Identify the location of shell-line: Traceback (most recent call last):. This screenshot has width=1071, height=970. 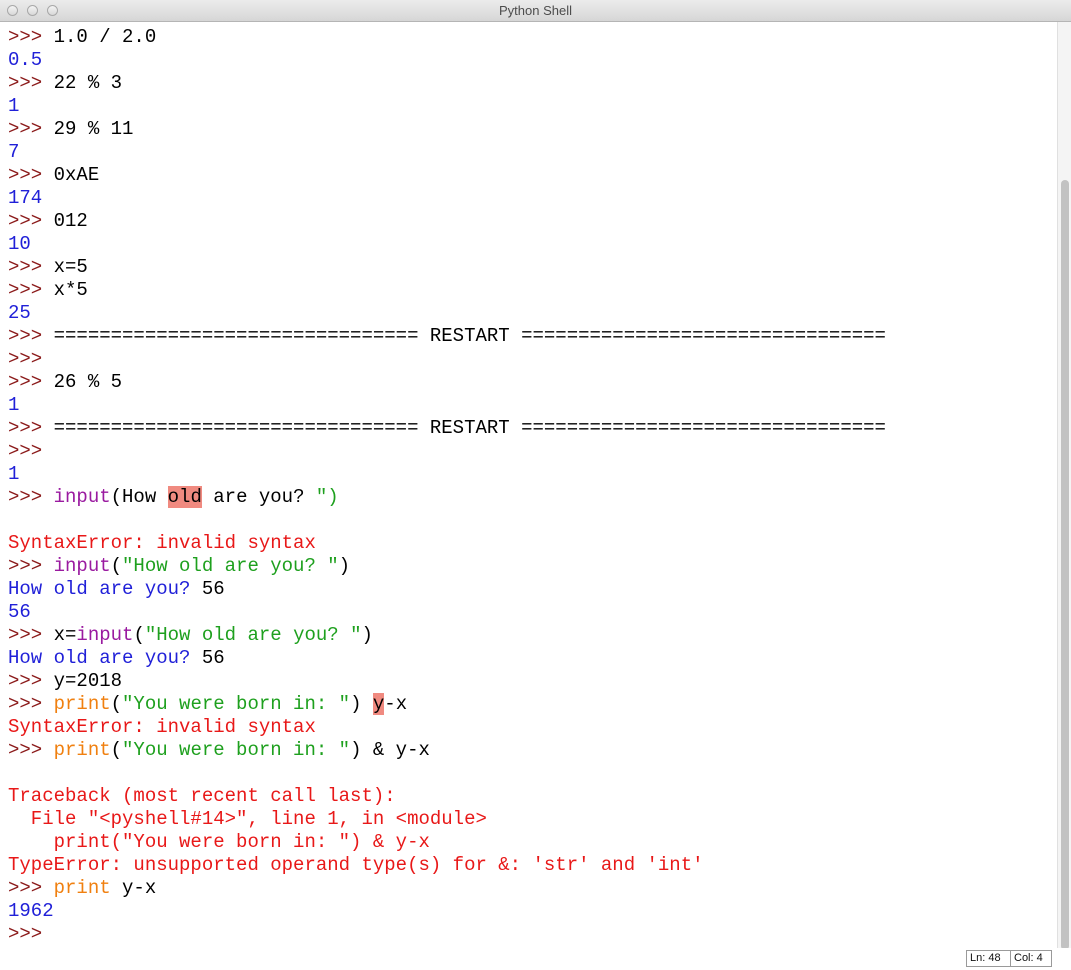
(532, 796).